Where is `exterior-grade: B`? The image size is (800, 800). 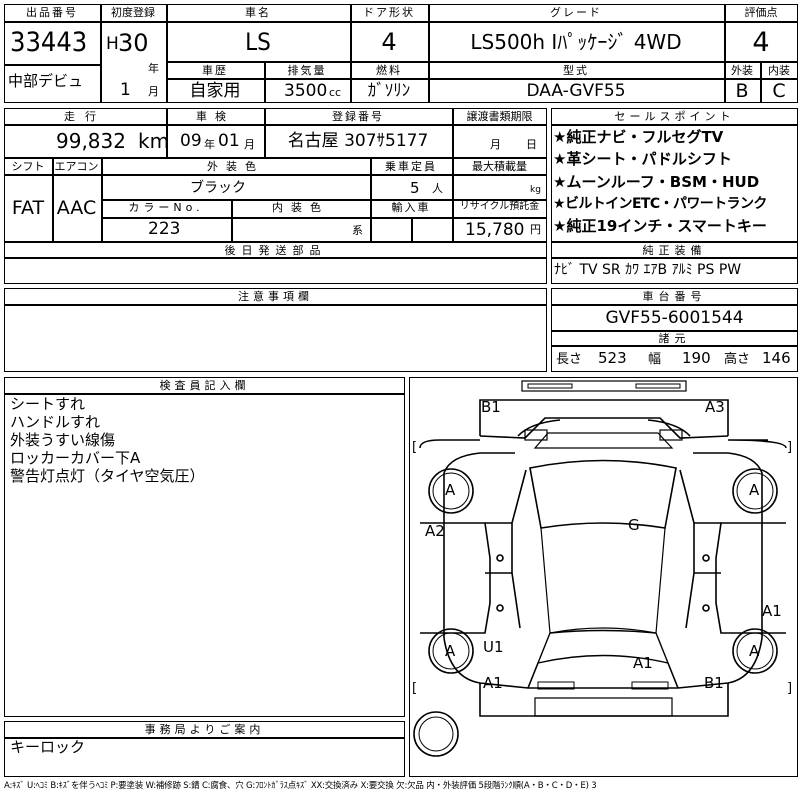 exterior-grade: B is located at coordinates (742, 91).